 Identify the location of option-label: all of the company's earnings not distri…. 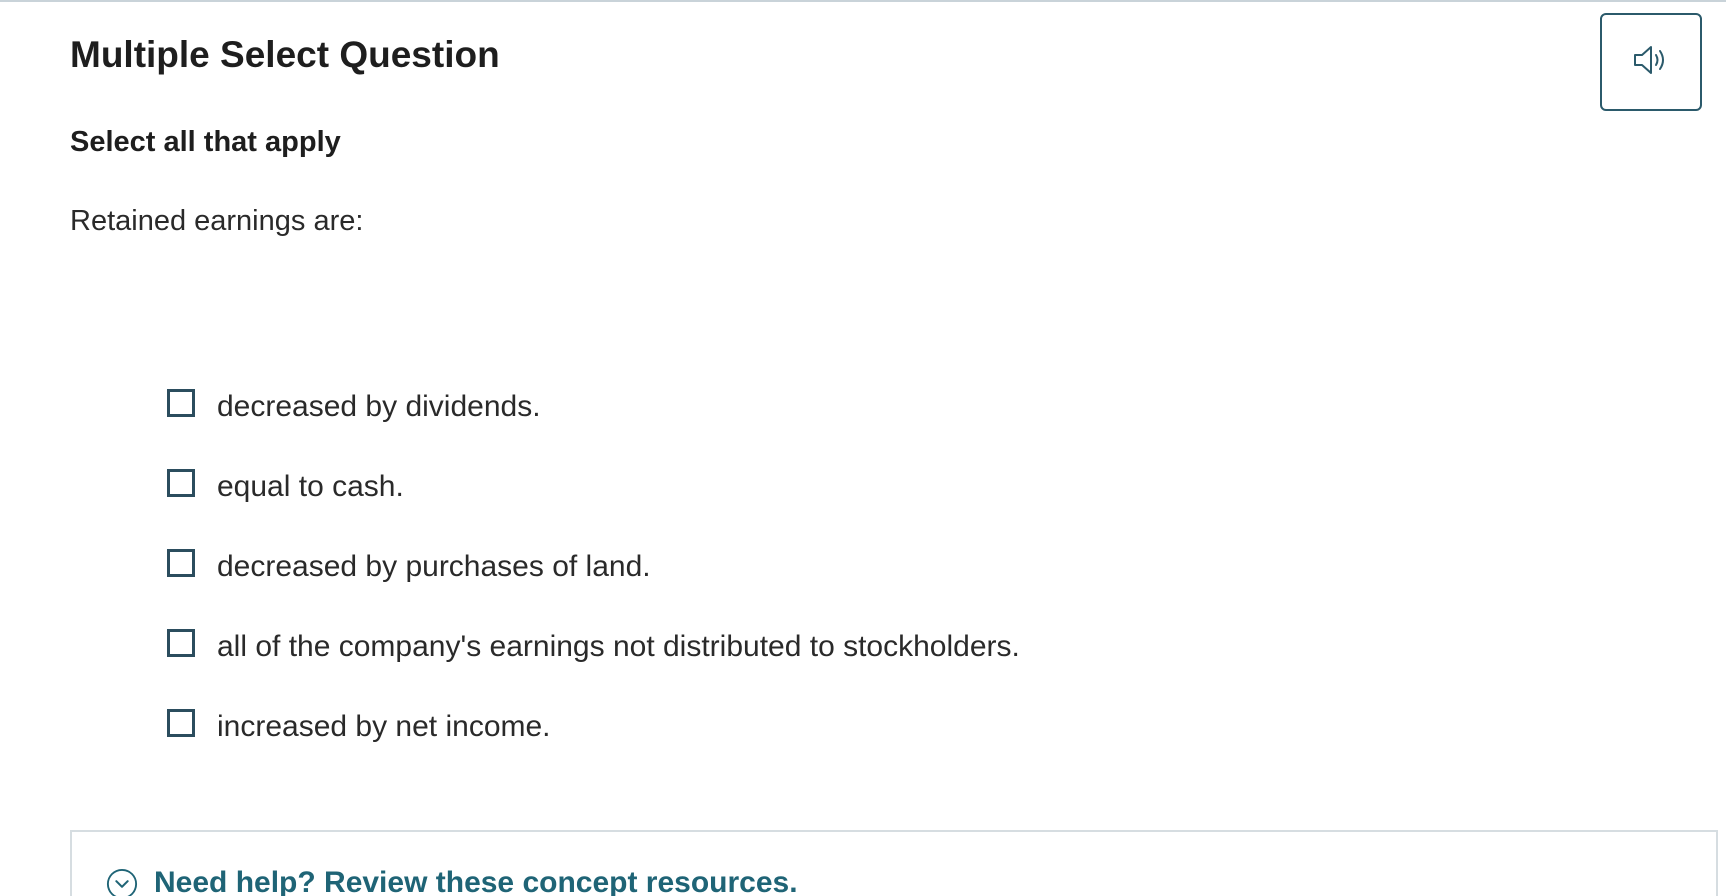
(618, 646).